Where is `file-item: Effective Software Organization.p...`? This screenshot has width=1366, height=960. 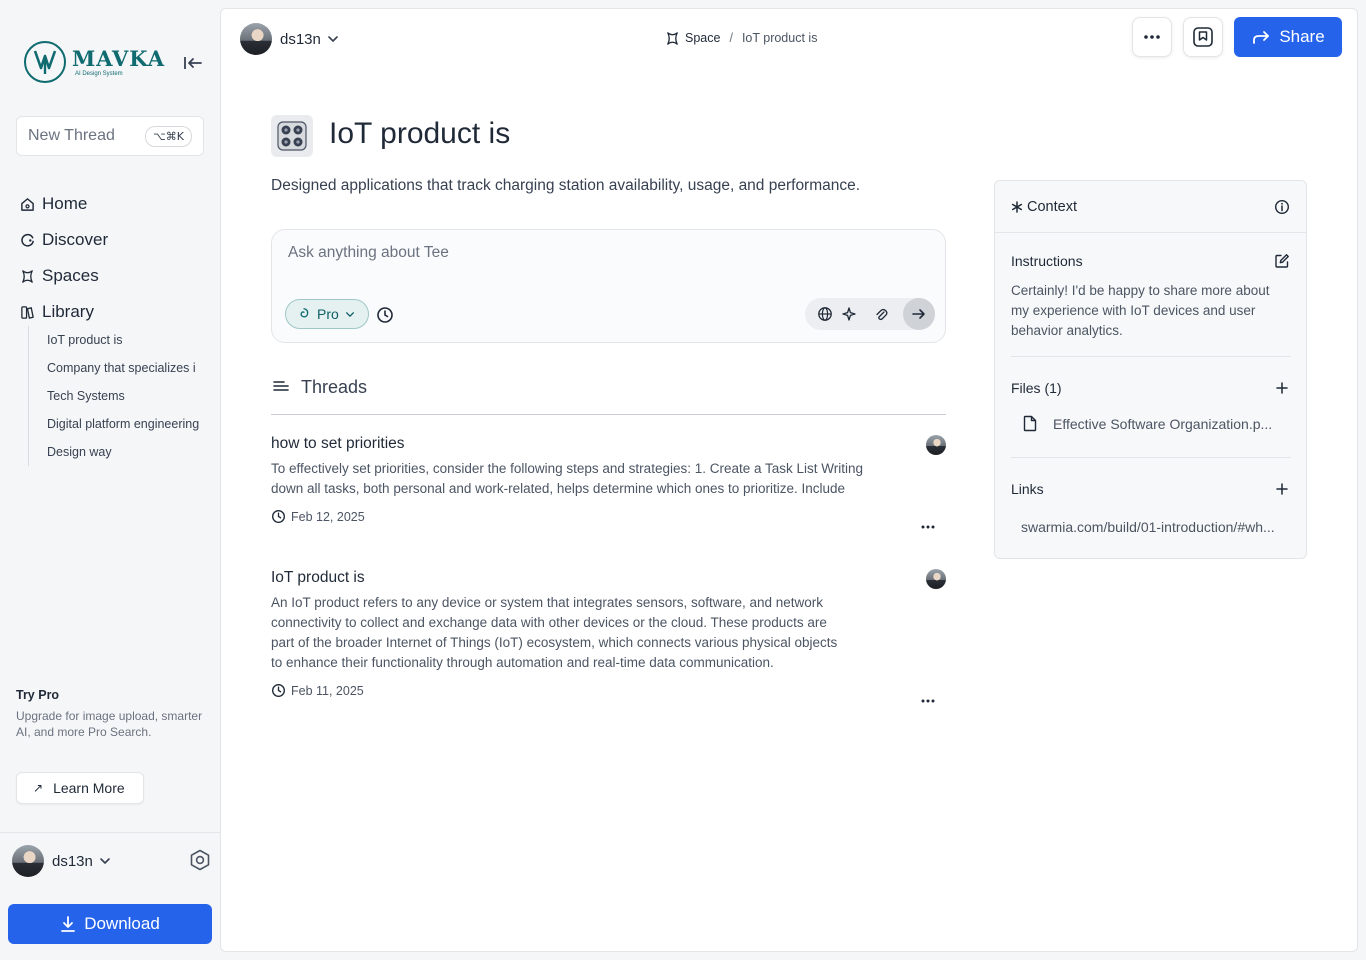 file-item: Effective Software Organization.p... is located at coordinates (1147, 423).